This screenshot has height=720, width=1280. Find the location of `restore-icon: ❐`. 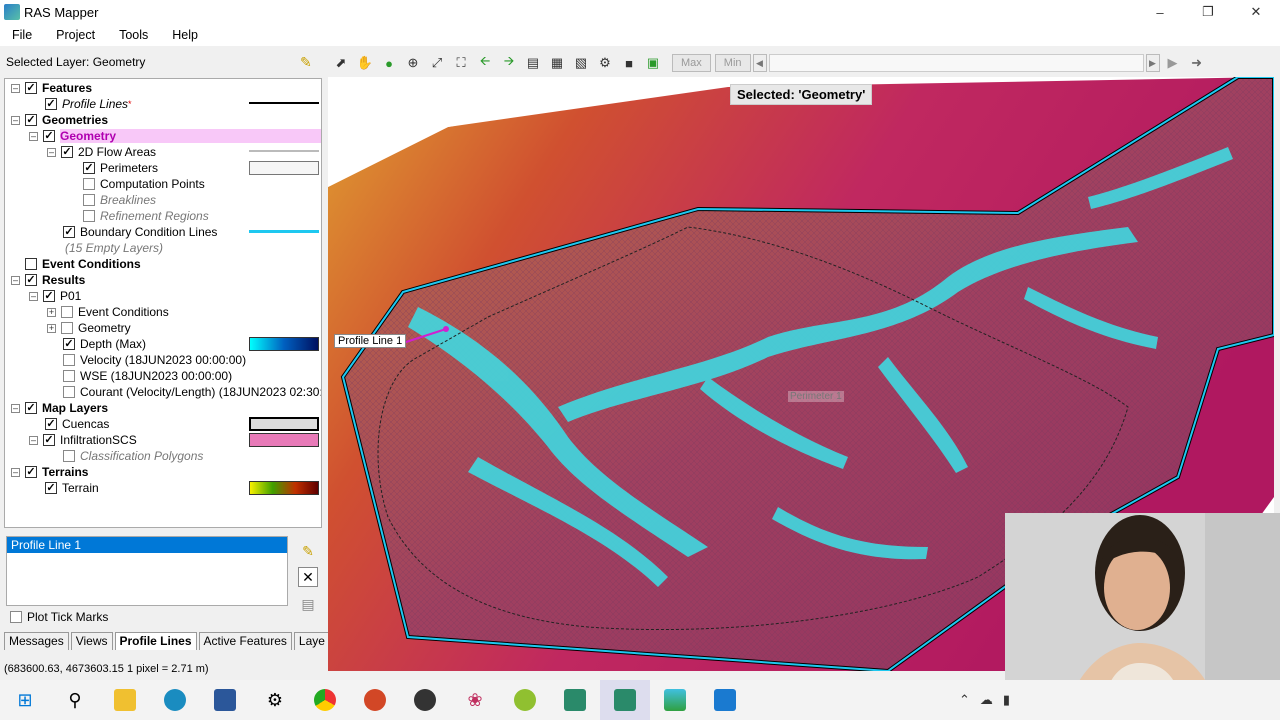

restore-icon: ❐ is located at coordinates (1208, 12).